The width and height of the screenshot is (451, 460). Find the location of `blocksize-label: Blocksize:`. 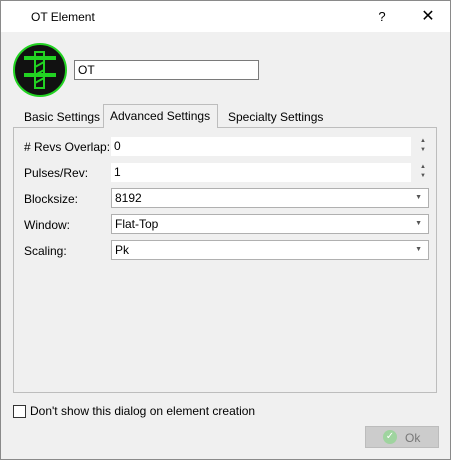

blocksize-label: Blocksize: is located at coordinates (51, 199).